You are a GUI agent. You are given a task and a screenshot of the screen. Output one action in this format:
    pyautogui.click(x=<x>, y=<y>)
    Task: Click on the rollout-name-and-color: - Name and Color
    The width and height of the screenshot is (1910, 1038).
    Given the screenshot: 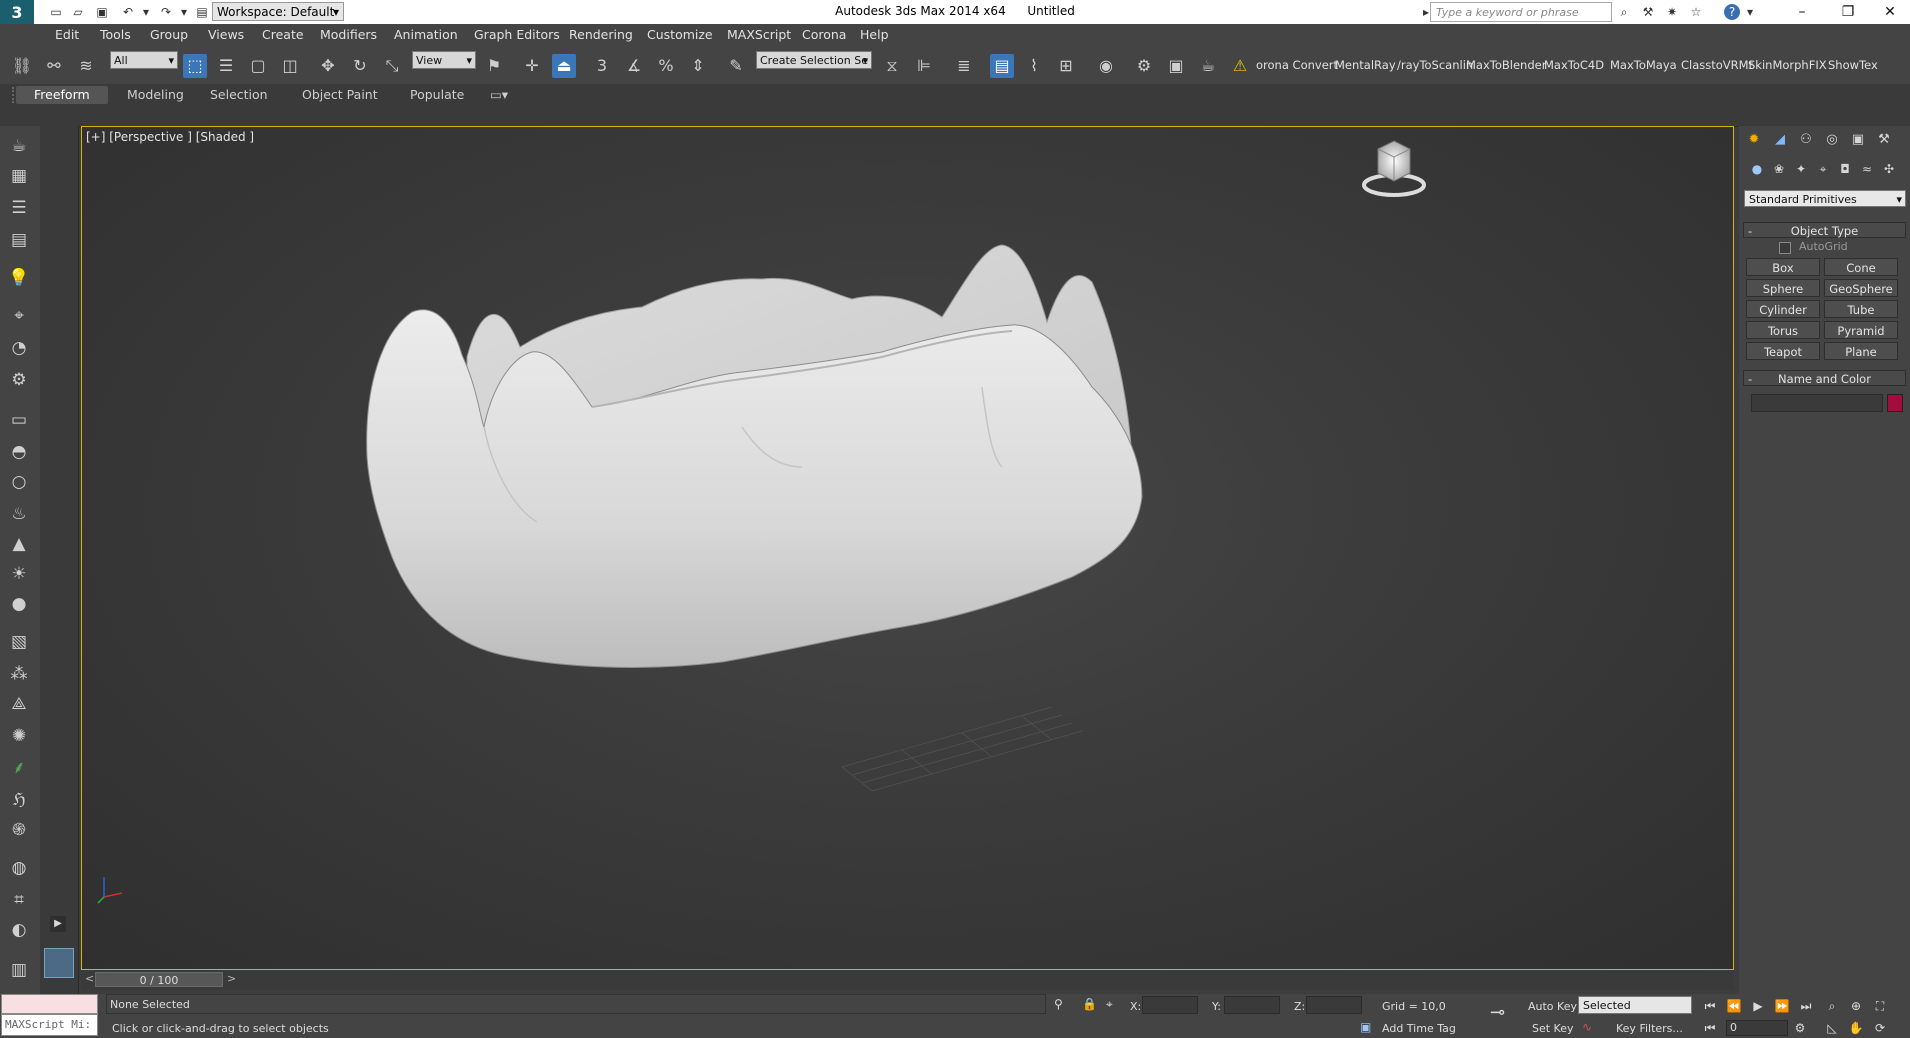 What is the action you would take?
    pyautogui.click(x=1824, y=378)
    